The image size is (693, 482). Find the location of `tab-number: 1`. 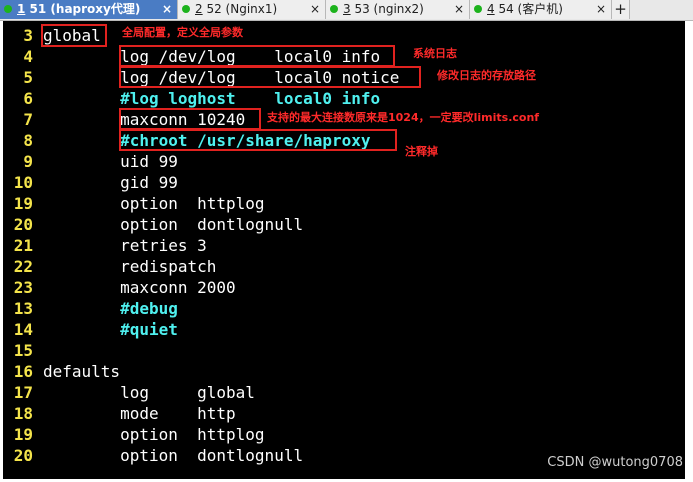

tab-number: 1 is located at coordinates (21, 9).